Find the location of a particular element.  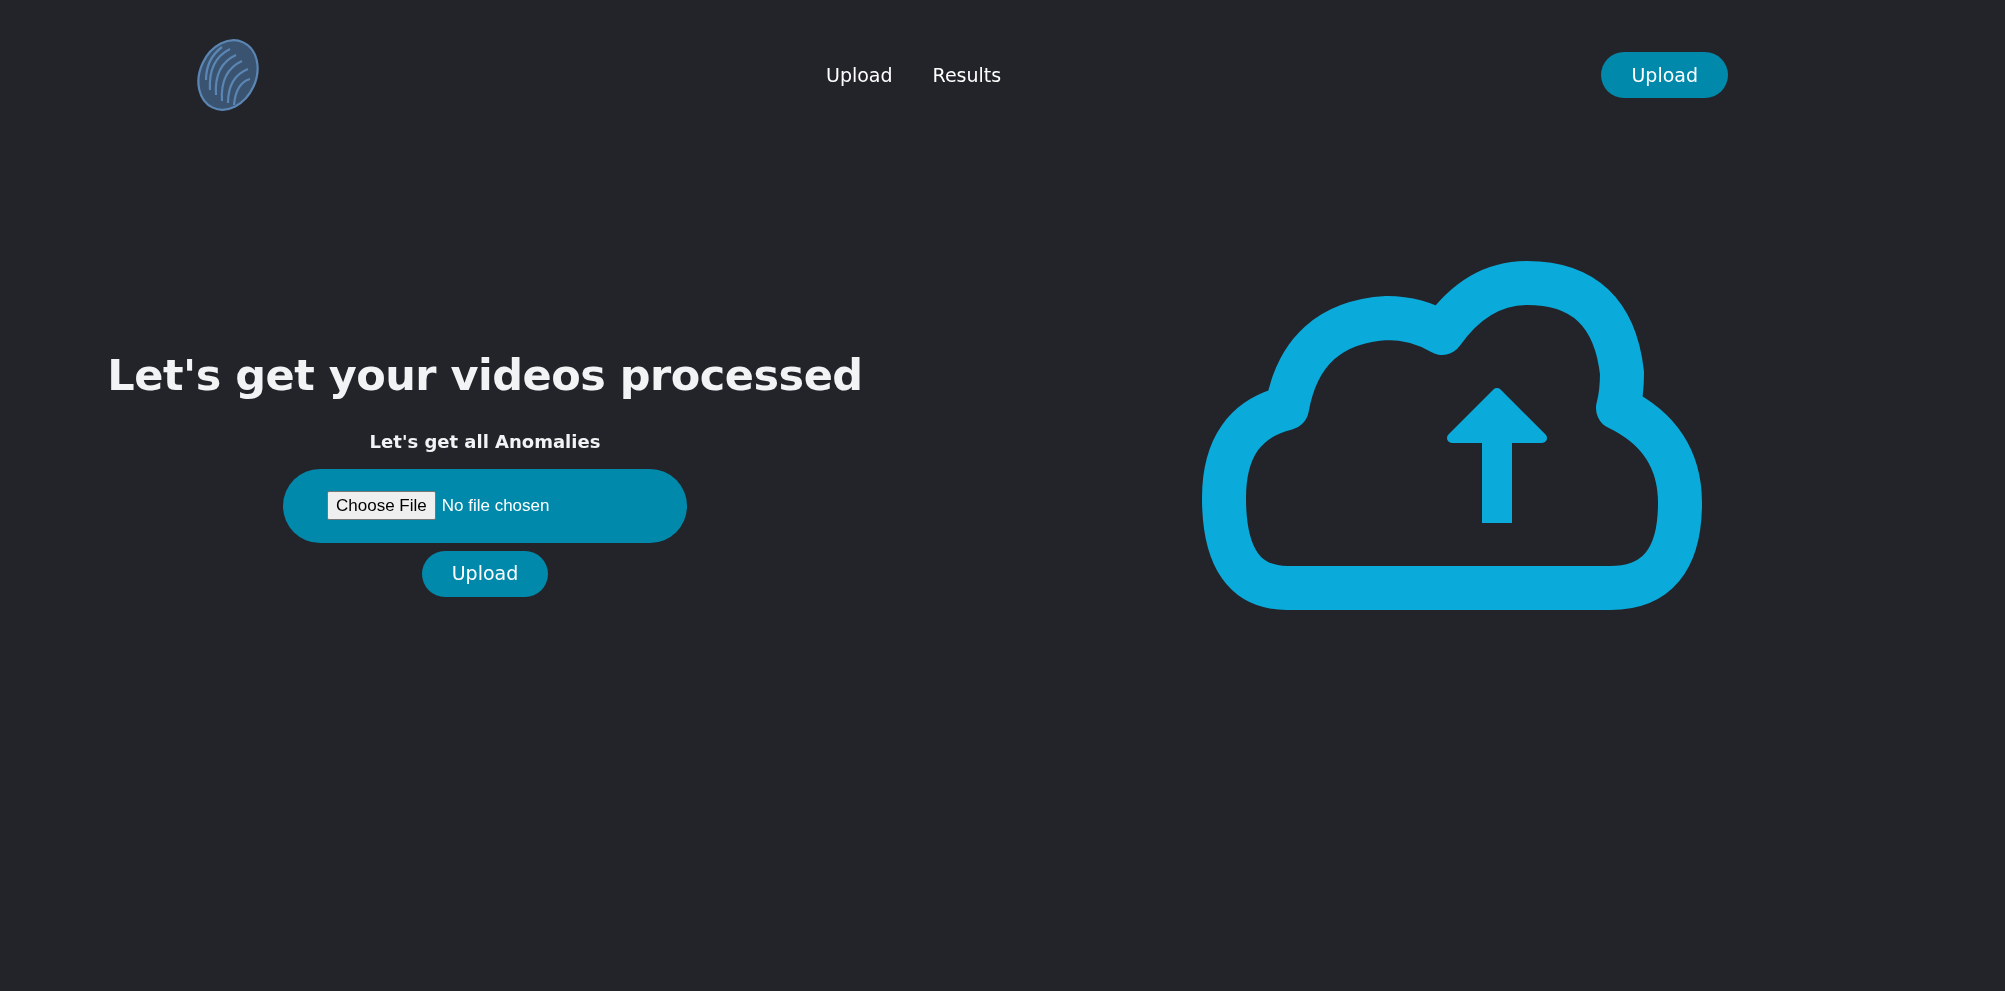

nav-link: Results is located at coordinates (967, 75).